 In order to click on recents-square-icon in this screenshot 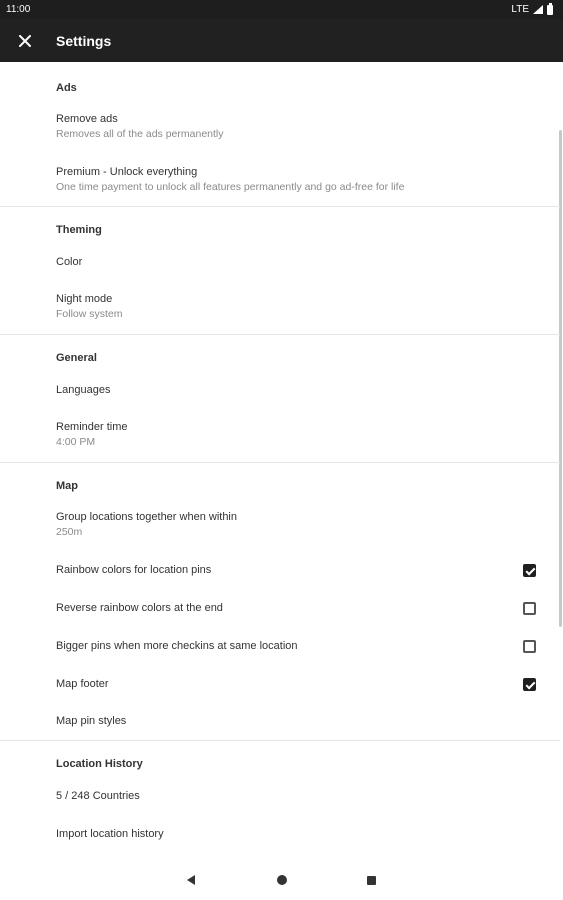, I will do `click(371, 880)`.